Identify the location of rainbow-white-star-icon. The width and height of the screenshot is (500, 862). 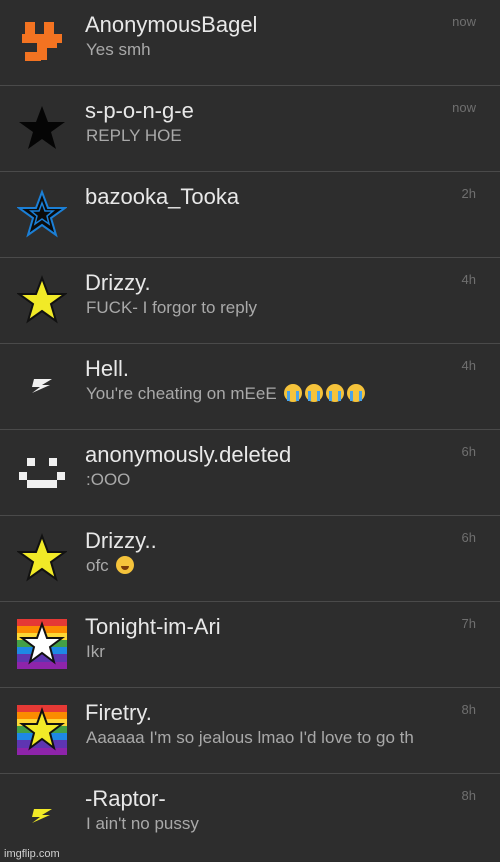
(42, 644).